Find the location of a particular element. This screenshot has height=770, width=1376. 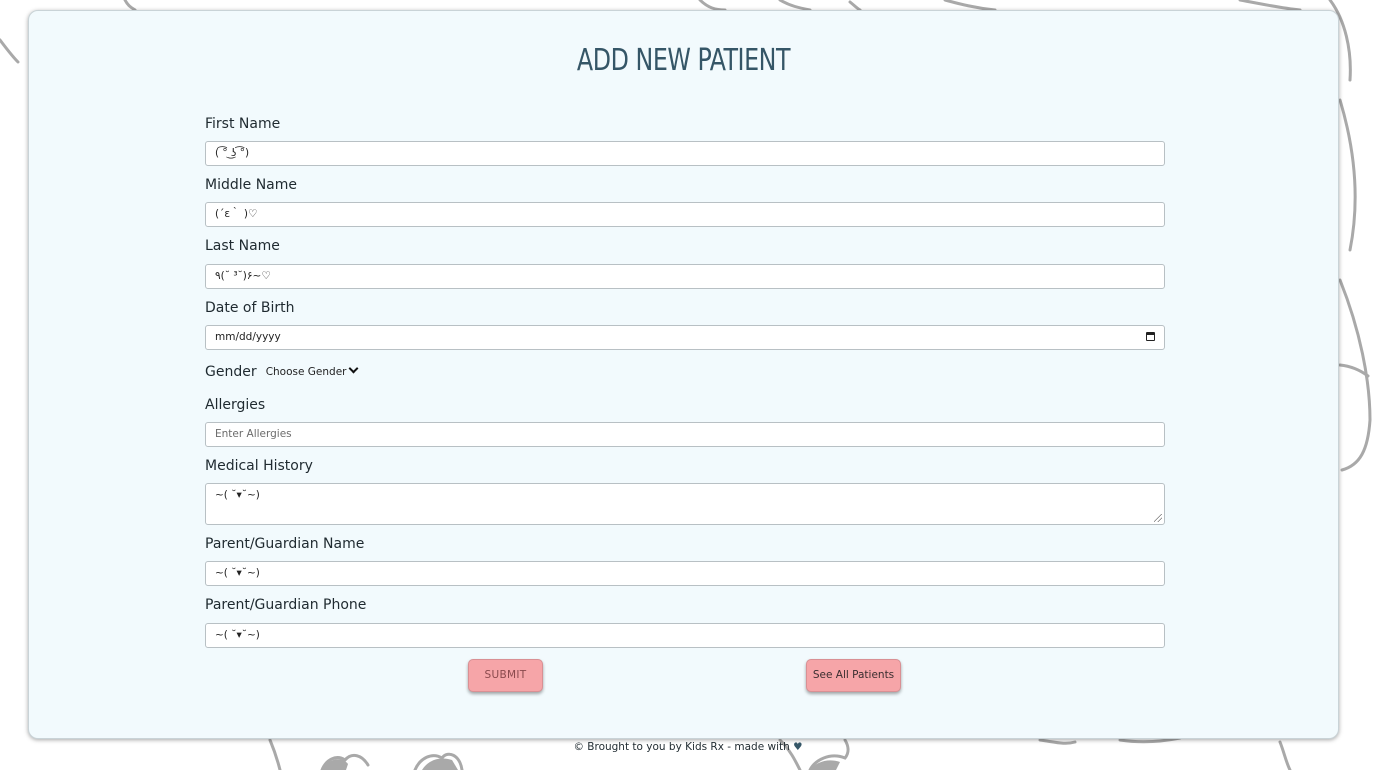

dob-placeholder: mm/dd/yyyy is located at coordinates (248, 337).